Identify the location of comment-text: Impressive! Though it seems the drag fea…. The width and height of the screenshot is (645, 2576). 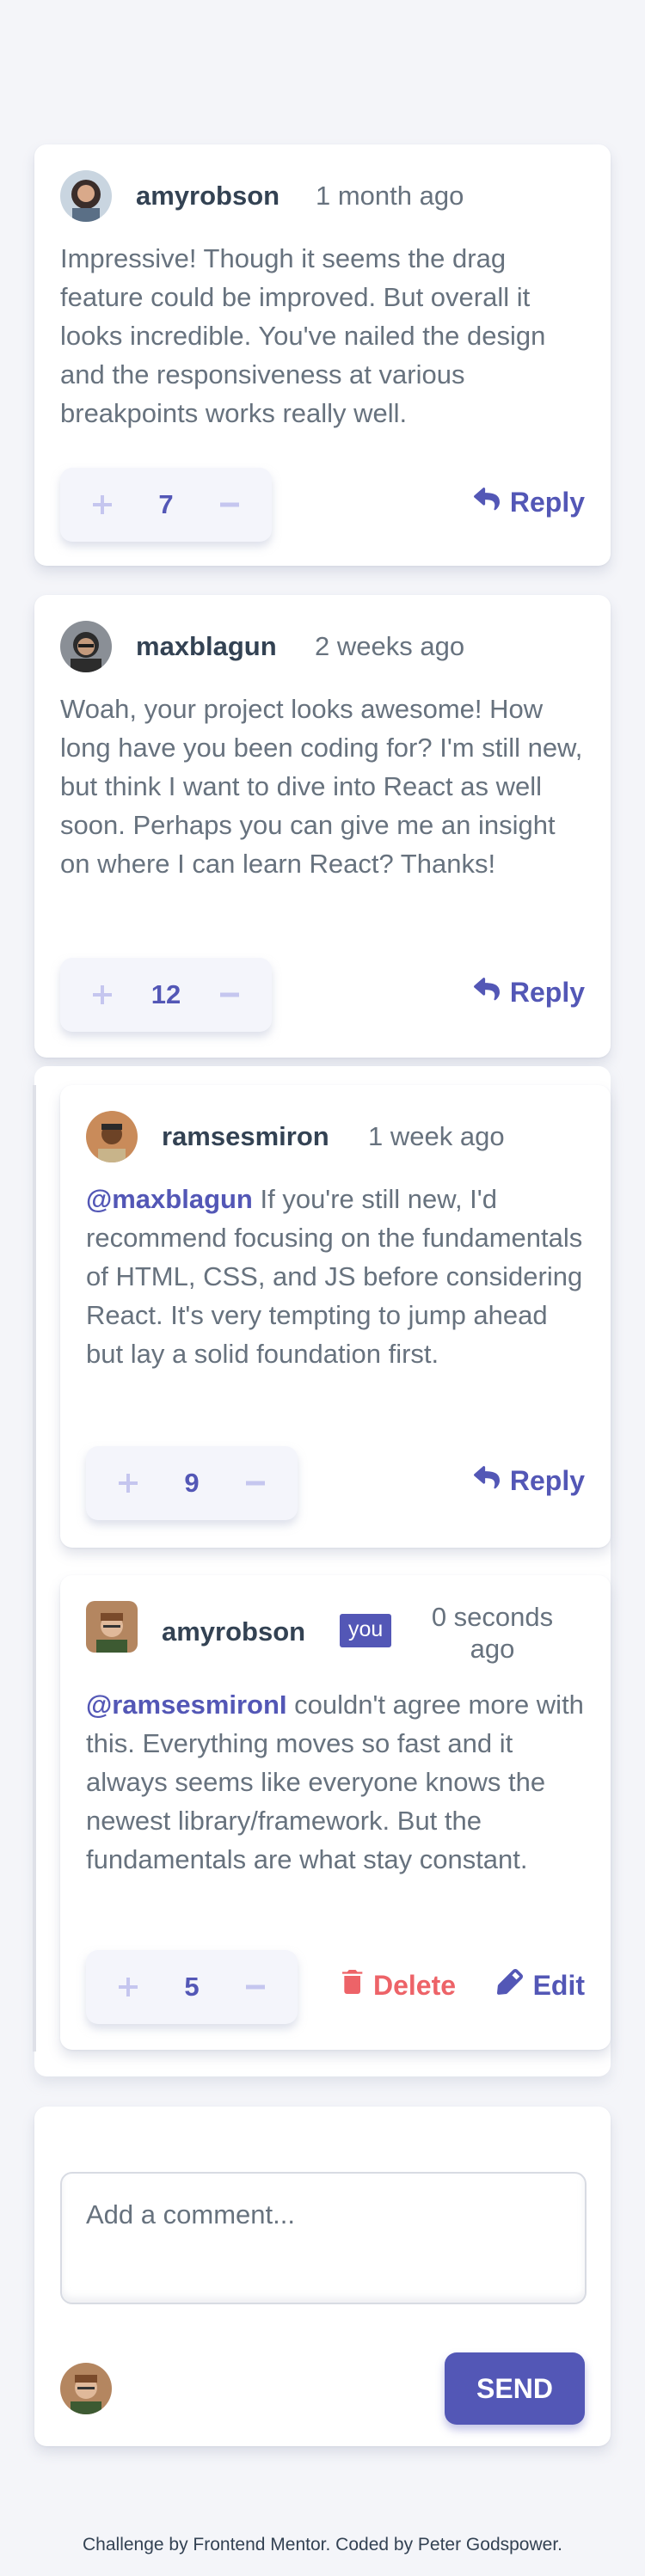
(303, 335).